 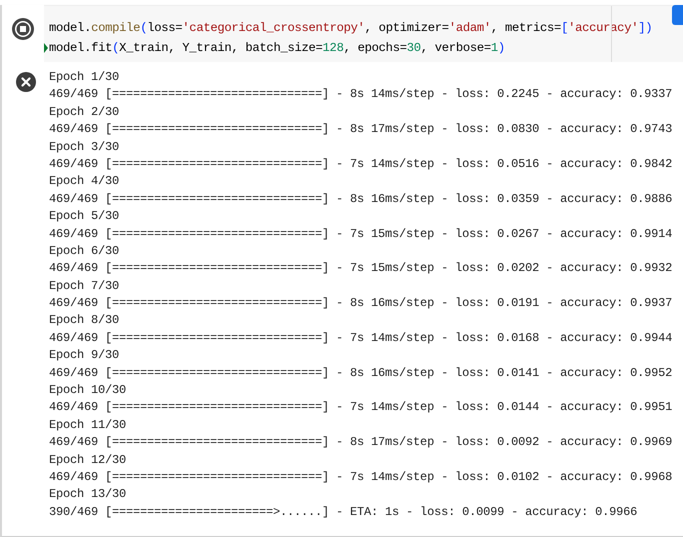 What do you see at coordinates (360, 199) in the screenshot?
I see `output-line: 469/469 [==============================] - 8s 16ms/step - loss: 0.0359 - accuracy: 0.9886` at bounding box center [360, 199].